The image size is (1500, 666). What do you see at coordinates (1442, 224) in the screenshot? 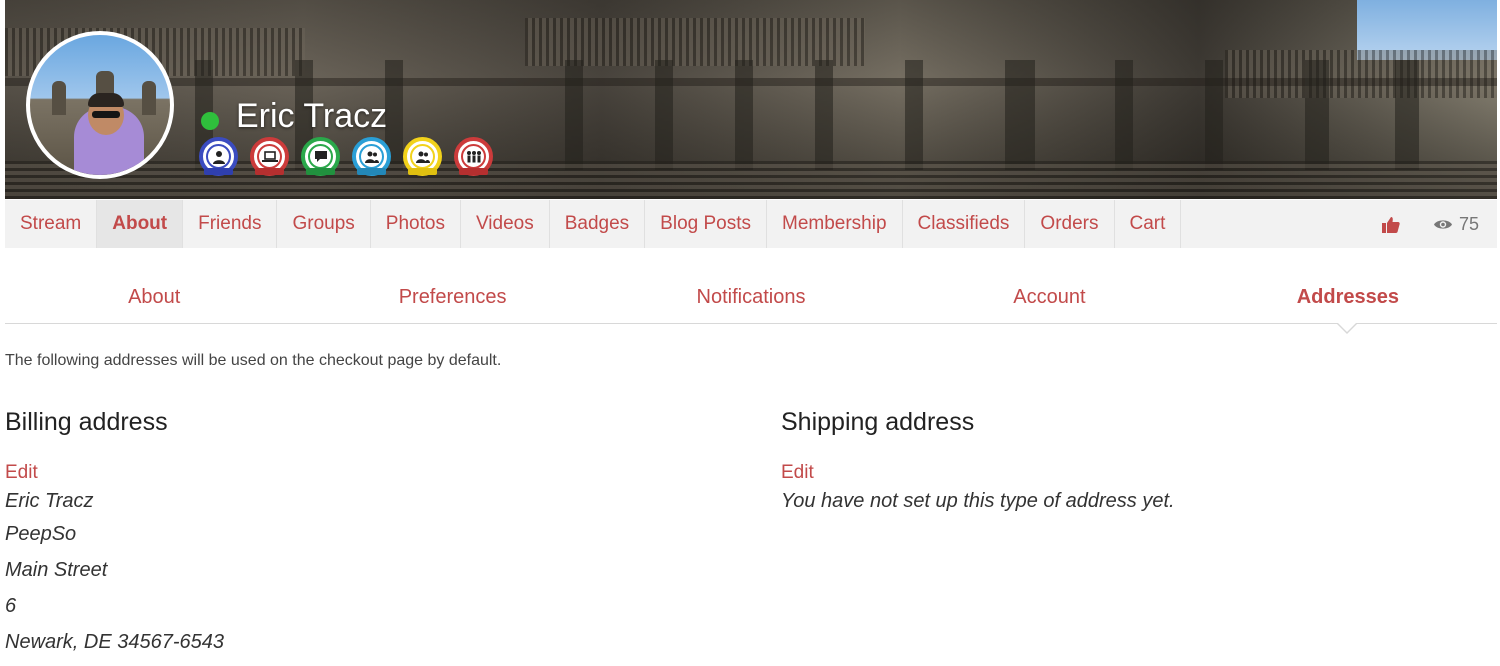
I see `eye-icon` at bounding box center [1442, 224].